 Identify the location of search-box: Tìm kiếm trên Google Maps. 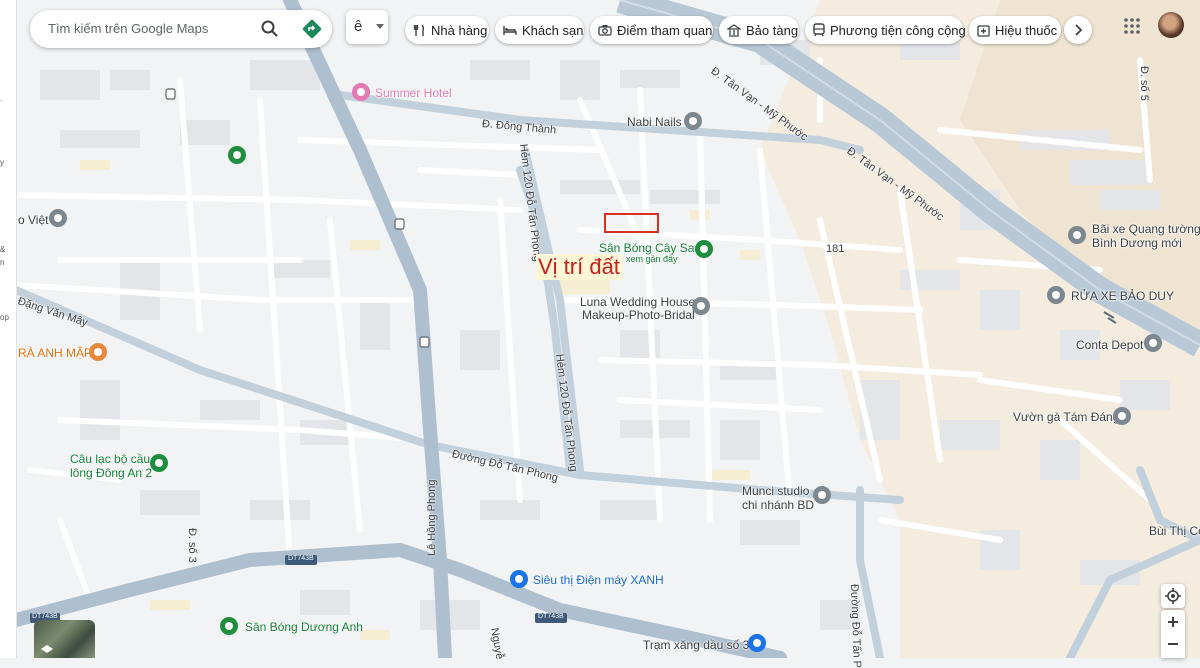
(181, 29).